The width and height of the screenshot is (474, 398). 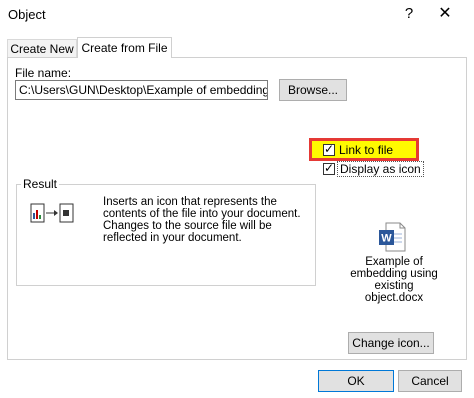 What do you see at coordinates (42, 48) in the screenshot?
I see `tab-create-new: Create New` at bounding box center [42, 48].